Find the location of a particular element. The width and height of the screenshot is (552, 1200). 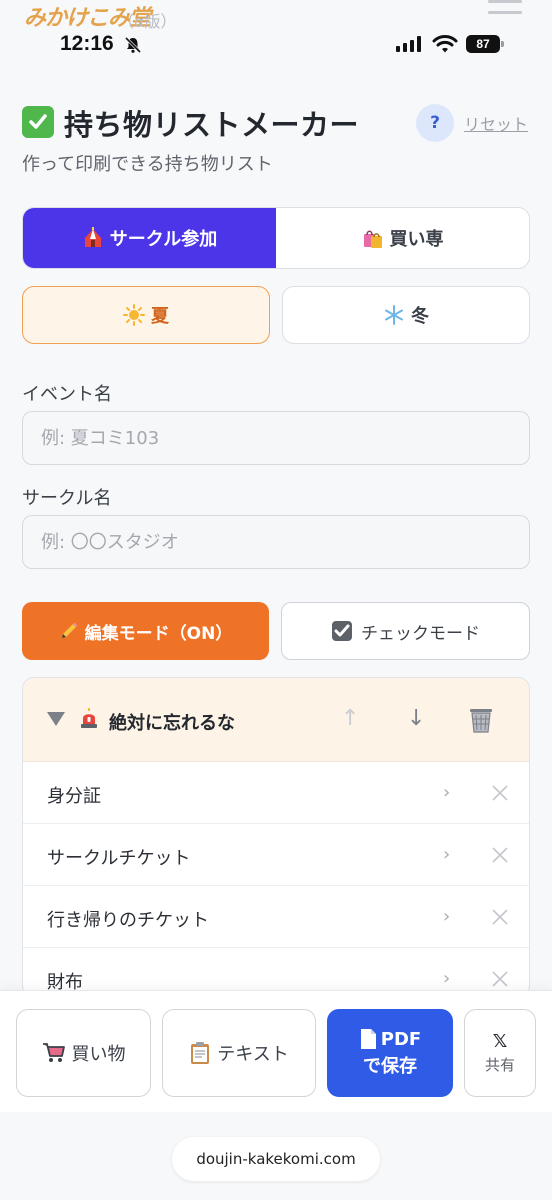

wifi-icon is located at coordinates (445, 44).